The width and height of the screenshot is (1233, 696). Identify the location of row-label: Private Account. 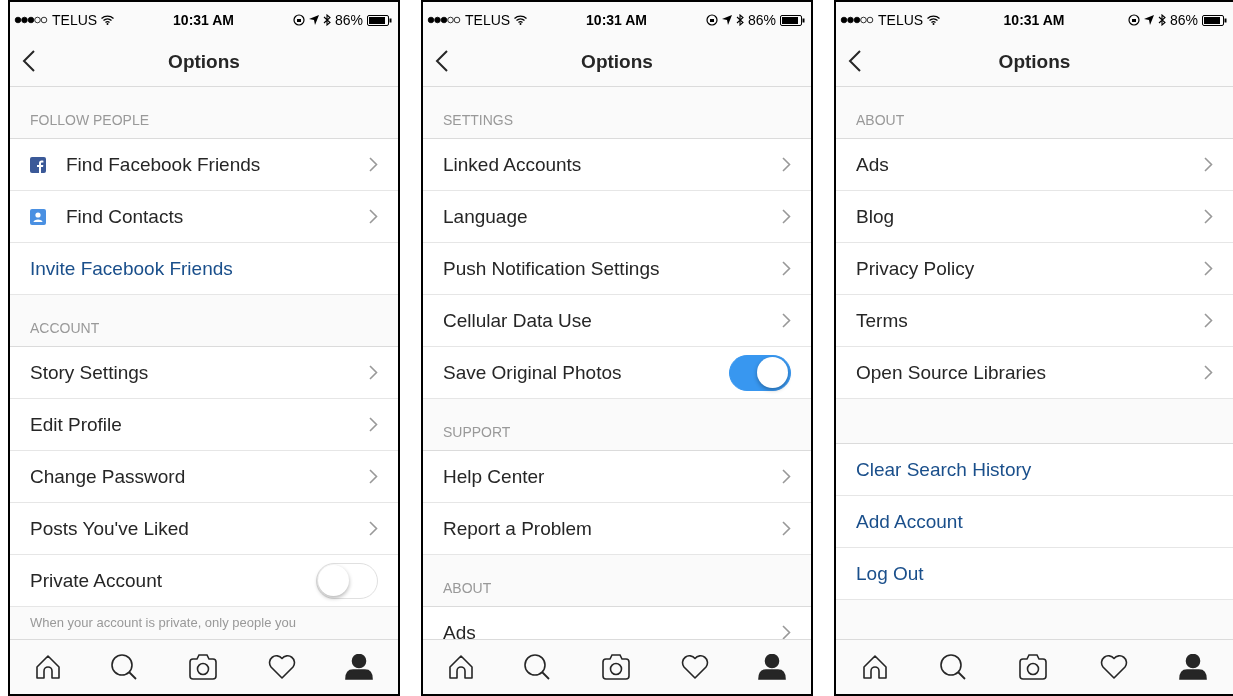
(97, 580).